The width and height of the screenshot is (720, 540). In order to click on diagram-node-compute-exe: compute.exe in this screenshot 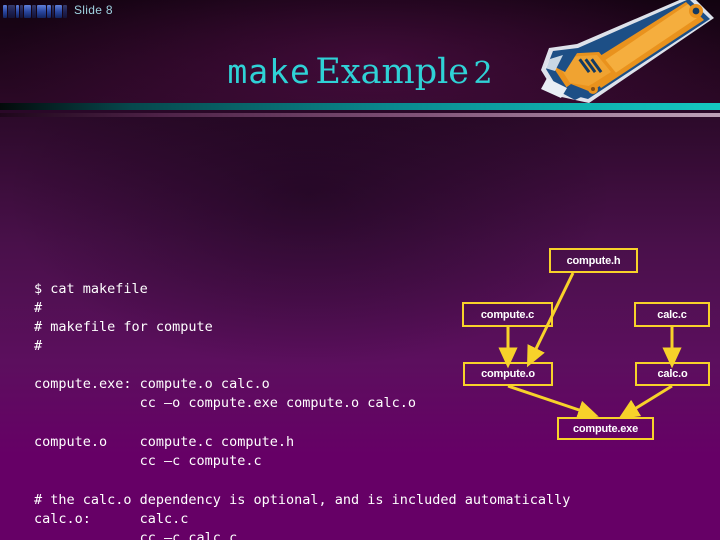, I will do `click(605, 428)`.